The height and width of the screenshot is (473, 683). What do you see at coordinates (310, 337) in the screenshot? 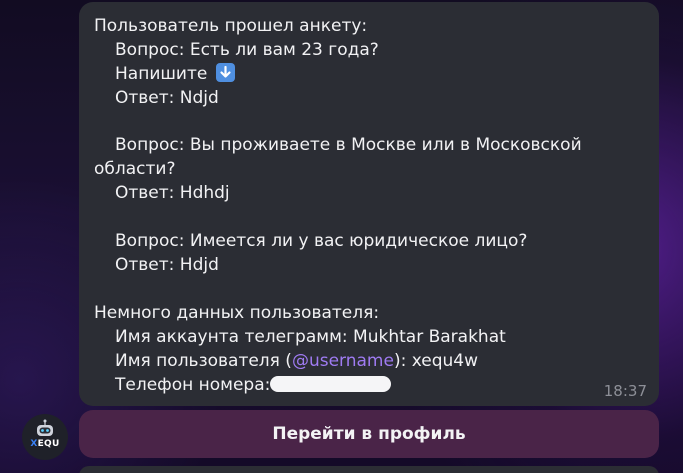
I see `account-name: Имя аккаунта телеграмм: Mukhtar Barakhat` at bounding box center [310, 337].